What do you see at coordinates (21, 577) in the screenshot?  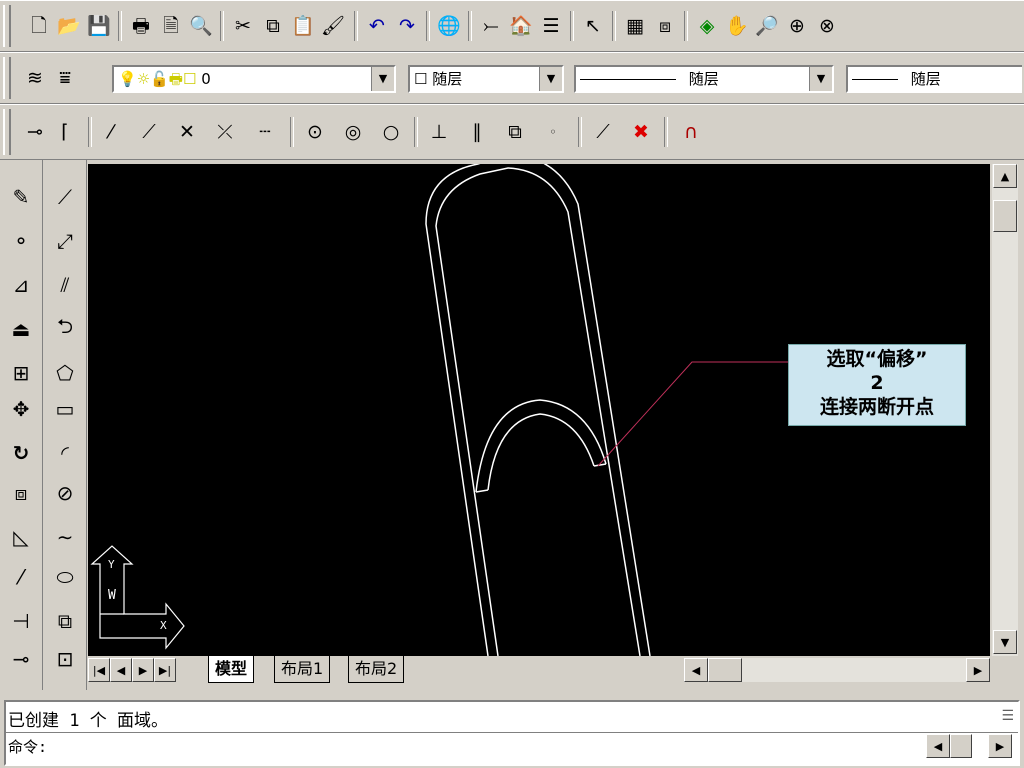 I see `lengthen-icon: ⁄` at bounding box center [21, 577].